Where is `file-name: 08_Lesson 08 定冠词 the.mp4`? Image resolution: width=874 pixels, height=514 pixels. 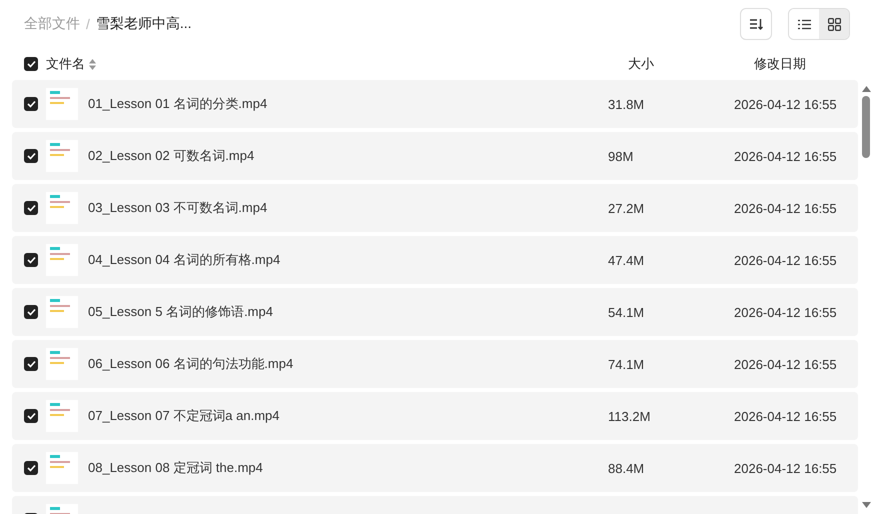
file-name: 08_Lesson 08 定冠词 the.mp4 is located at coordinates (175, 468).